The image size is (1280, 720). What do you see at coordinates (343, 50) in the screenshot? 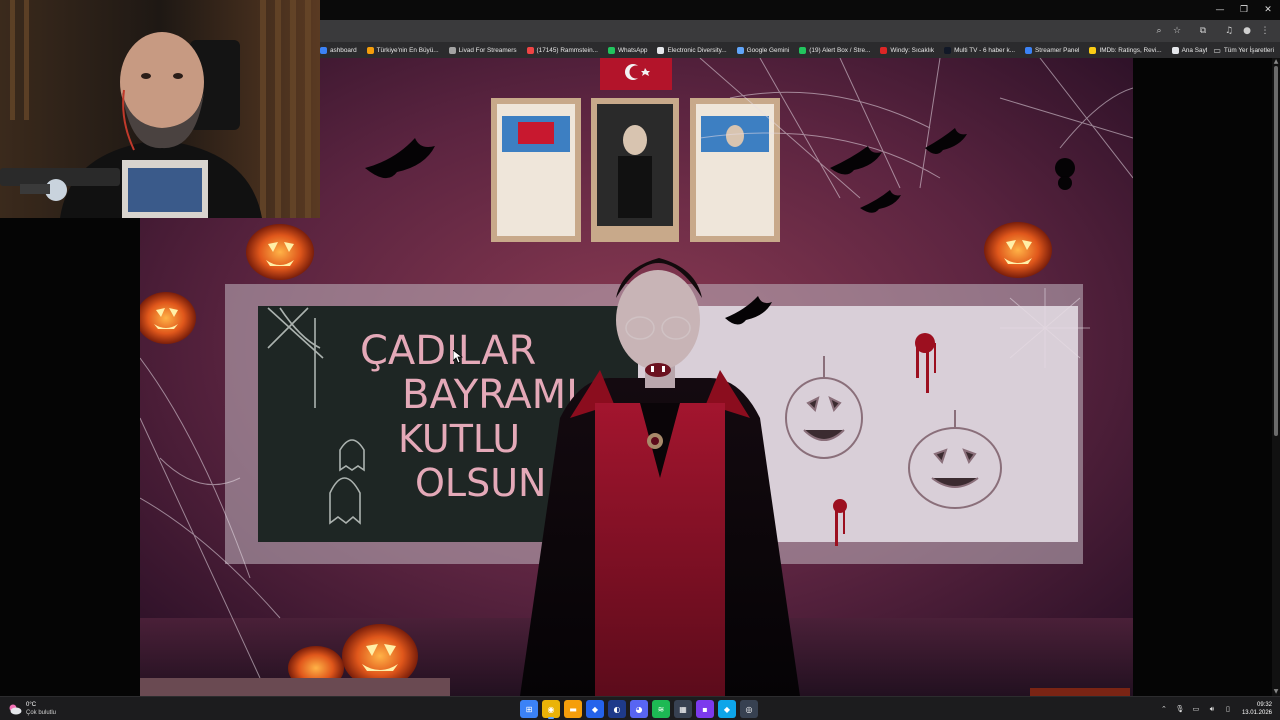
I see `bookmark-label: ashboard` at bounding box center [343, 50].